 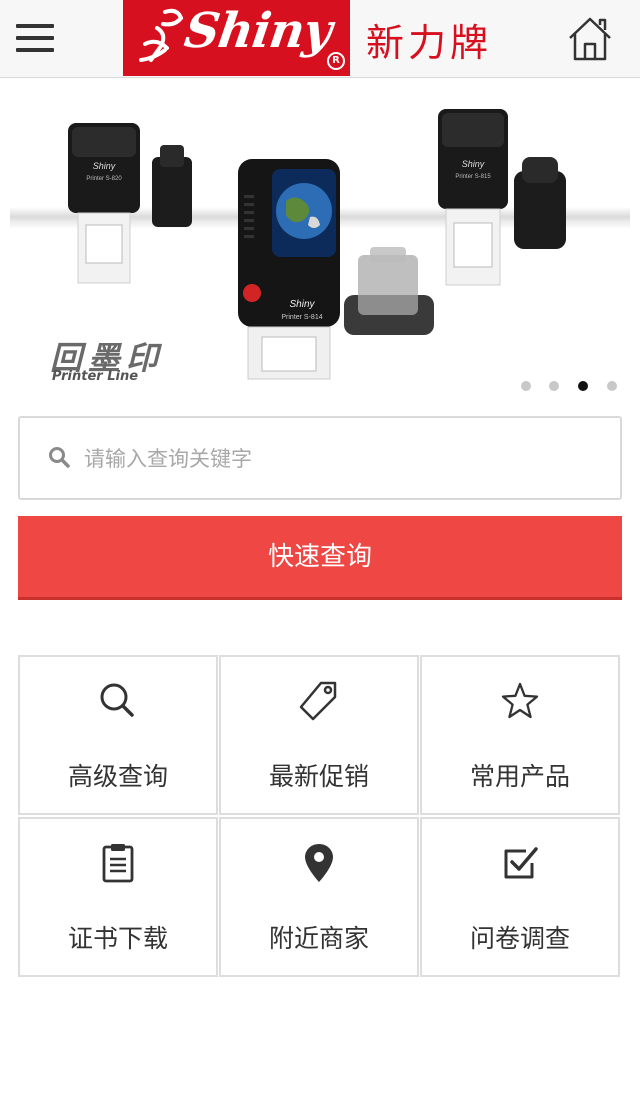 What do you see at coordinates (520, 897) in the screenshot?
I see `menu-questionnaire: 问卷调查` at bounding box center [520, 897].